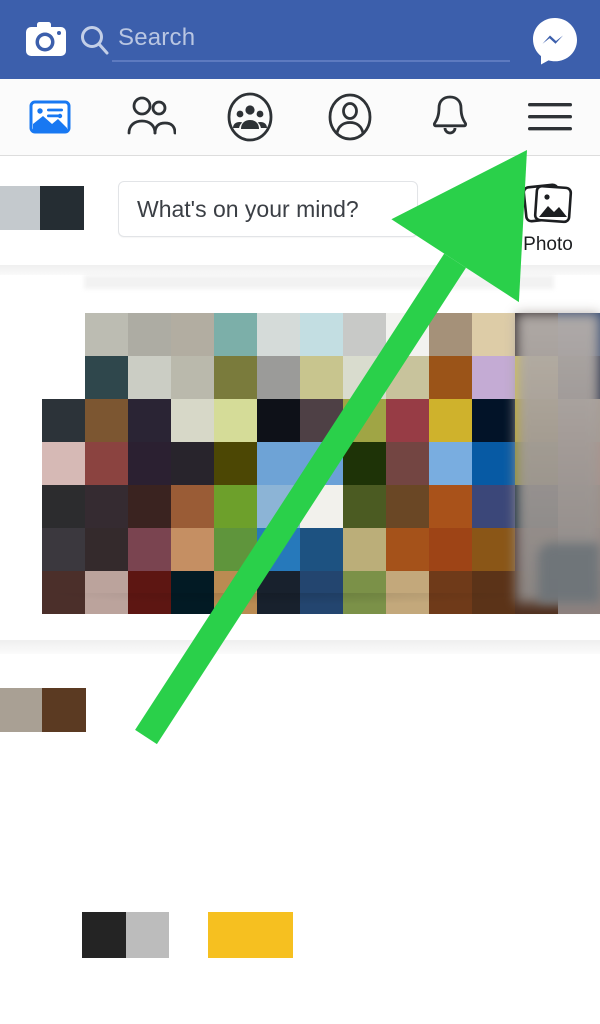 The height and width of the screenshot is (1024, 600). I want to click on avatar-blur-left, so click(20, 208).